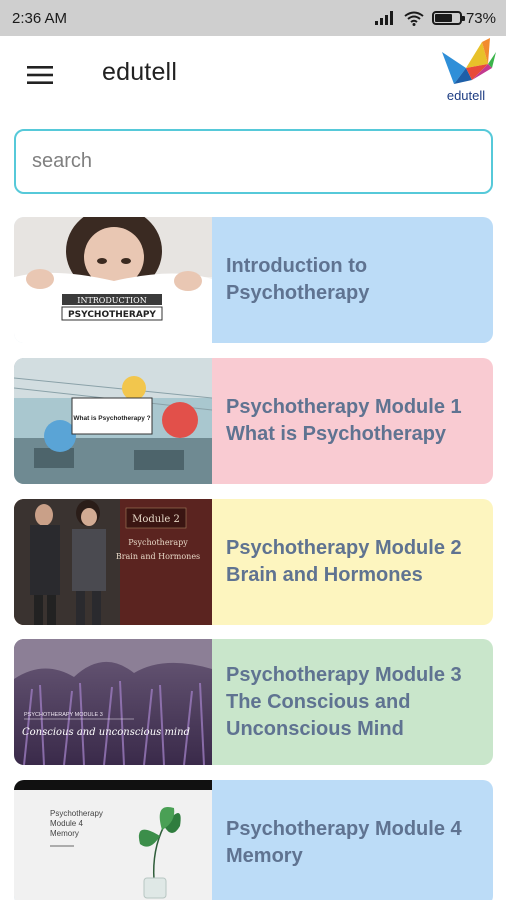 The height and width of the screenshot is (900, 506). What do you see at coordinates (443, 18) in the screenshot?
I see `battery-fill` at bounding box center [443, 18].